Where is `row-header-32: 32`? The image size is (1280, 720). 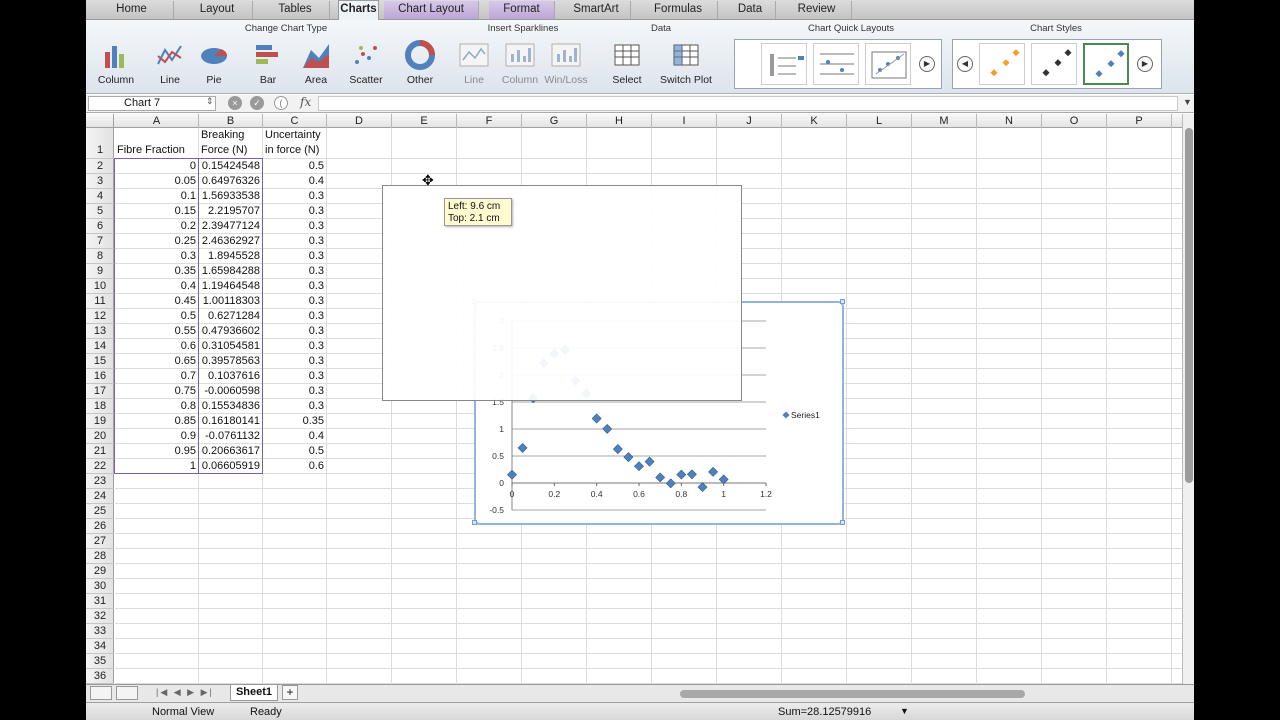
row-header-32: 32 is located at coordinates (100, 616).